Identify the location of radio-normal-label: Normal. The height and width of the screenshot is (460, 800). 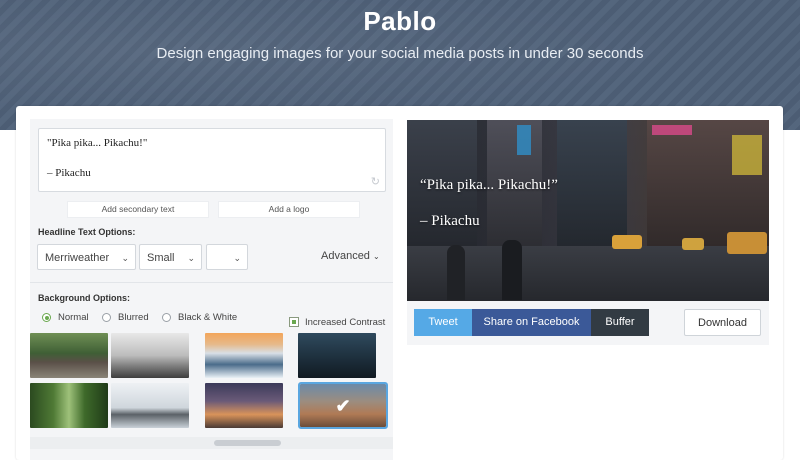
(73, 317).